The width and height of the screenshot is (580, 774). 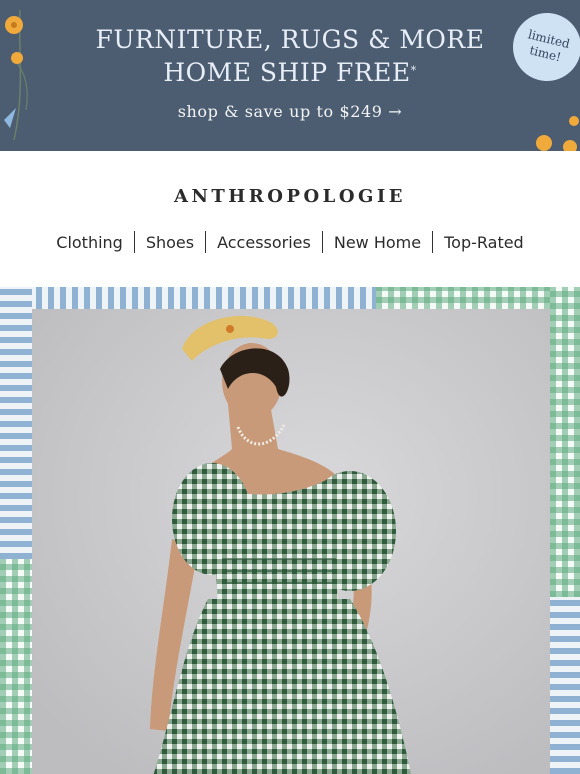 I want to click on nav-item-clothing: Clothing, so click(x=89, y=242).